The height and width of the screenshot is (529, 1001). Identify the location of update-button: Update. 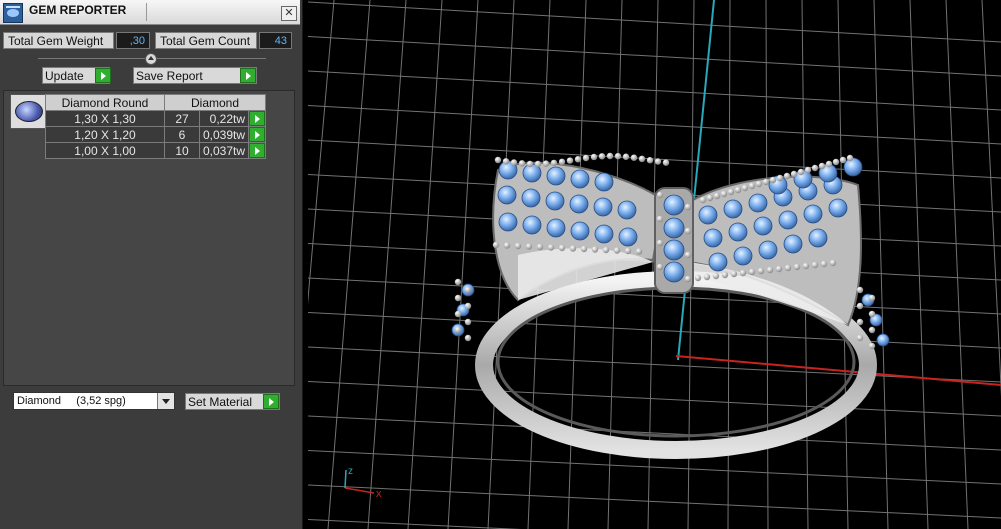
(76, 75).